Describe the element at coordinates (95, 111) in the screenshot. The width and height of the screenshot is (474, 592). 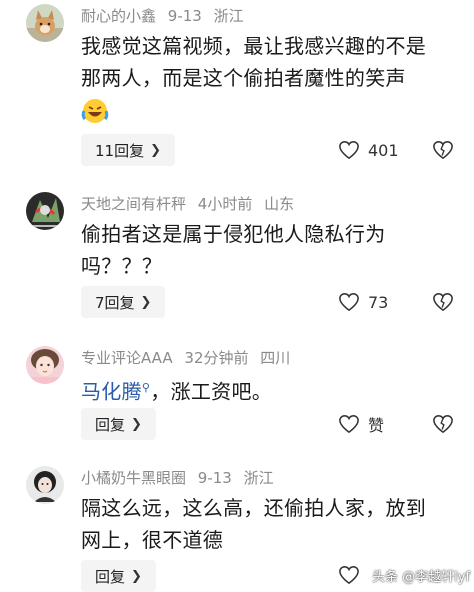
I see `laughing-crying-emoji-icon` at that location.